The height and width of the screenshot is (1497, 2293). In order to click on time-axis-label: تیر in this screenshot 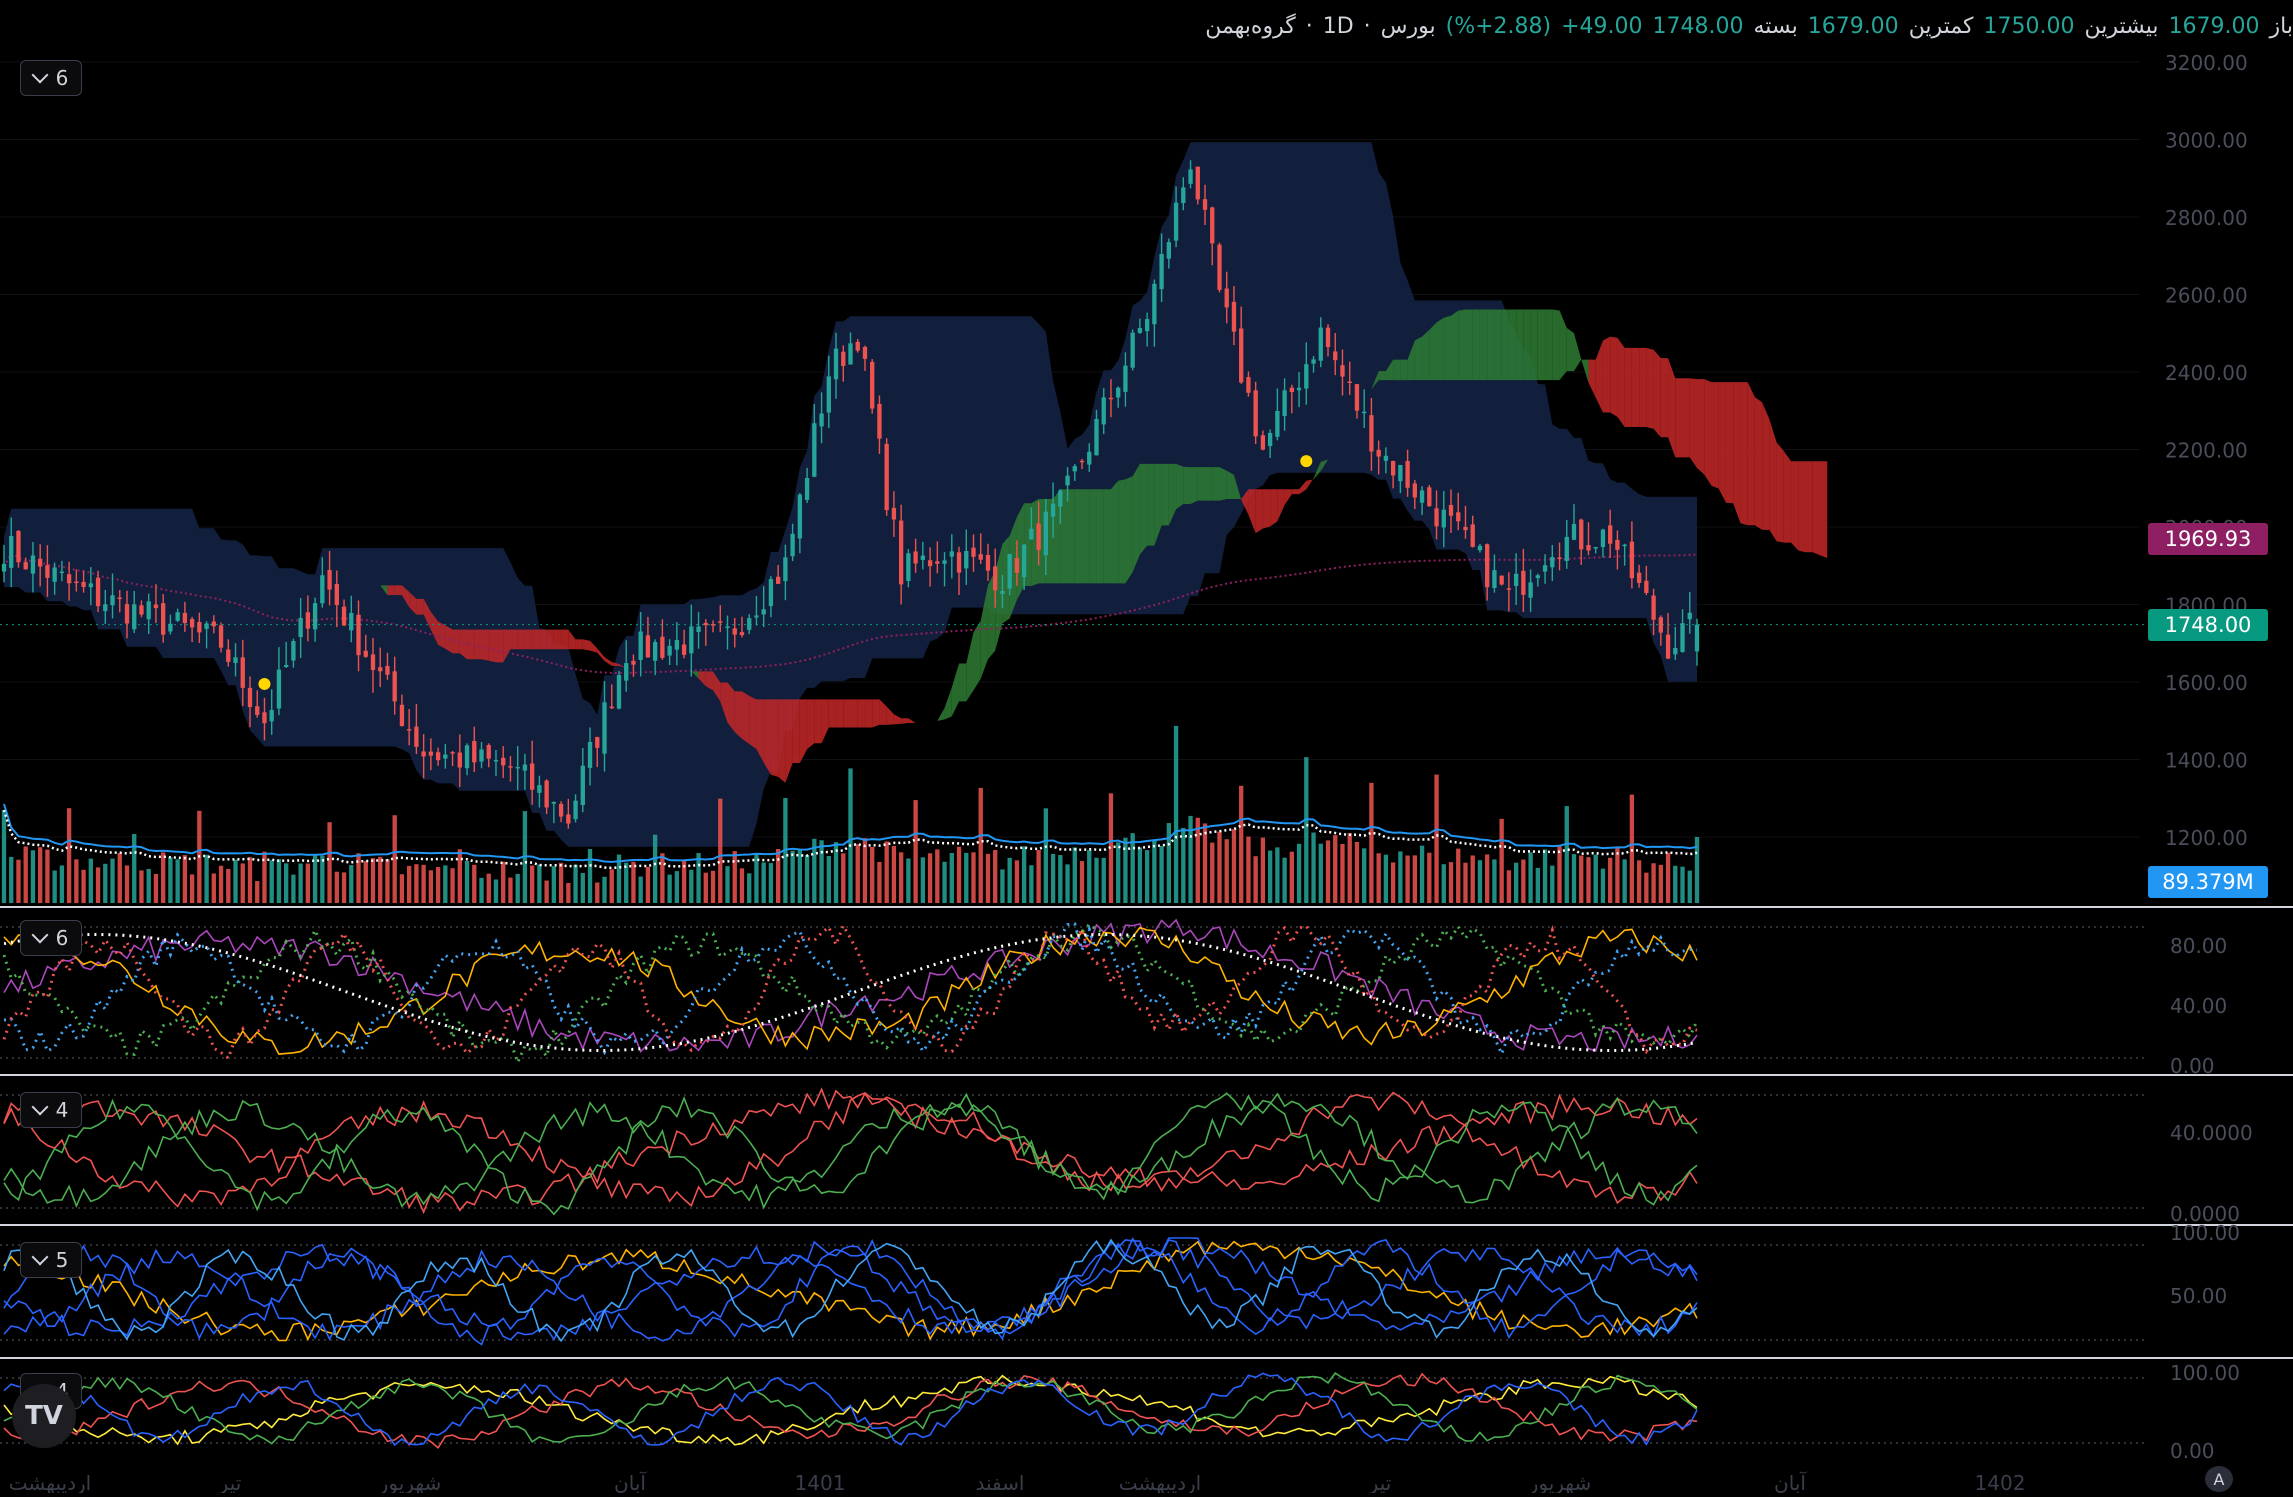, I will do `click(1380, 1482)`.